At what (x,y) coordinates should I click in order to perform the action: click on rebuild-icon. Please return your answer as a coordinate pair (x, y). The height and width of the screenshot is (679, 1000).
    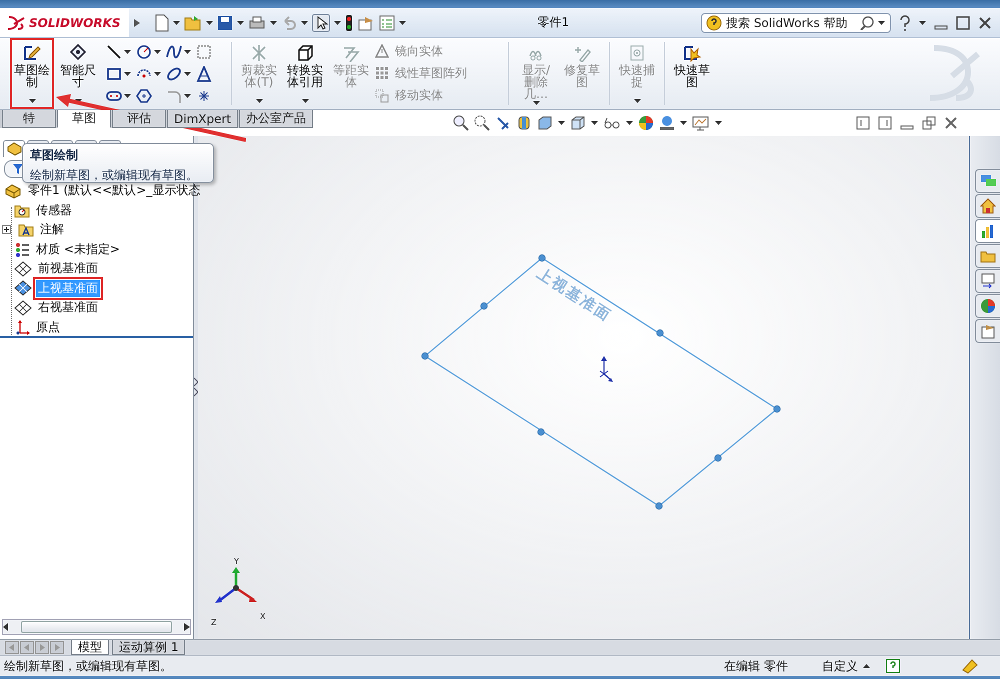
    Looking at the image, I should click on (970, 666).